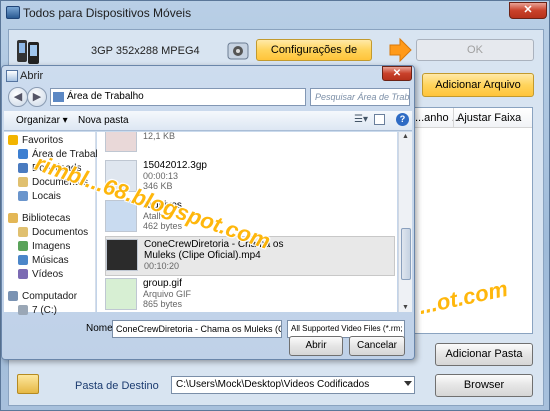 This screenshot has height=411, width=550. I want to click on file-meta: Arquivo GIF, so click(167, 294).